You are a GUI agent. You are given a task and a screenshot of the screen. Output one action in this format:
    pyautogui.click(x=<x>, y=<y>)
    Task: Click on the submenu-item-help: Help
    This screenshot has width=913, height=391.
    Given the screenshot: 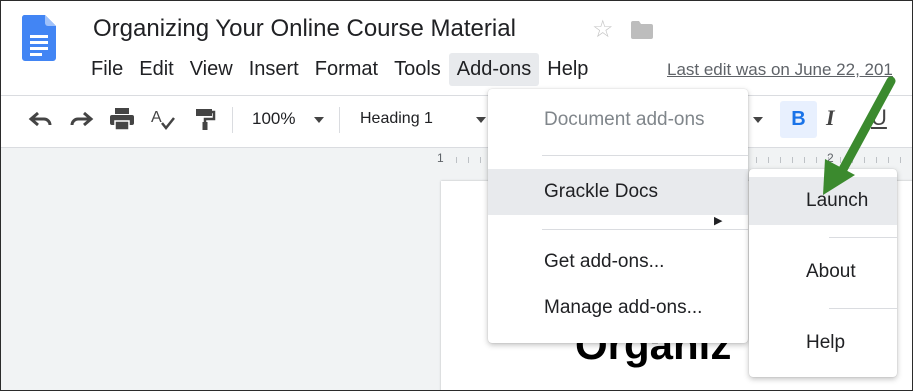 What is the action you would take?
    pyautogui.click(x=823, y=345)
    